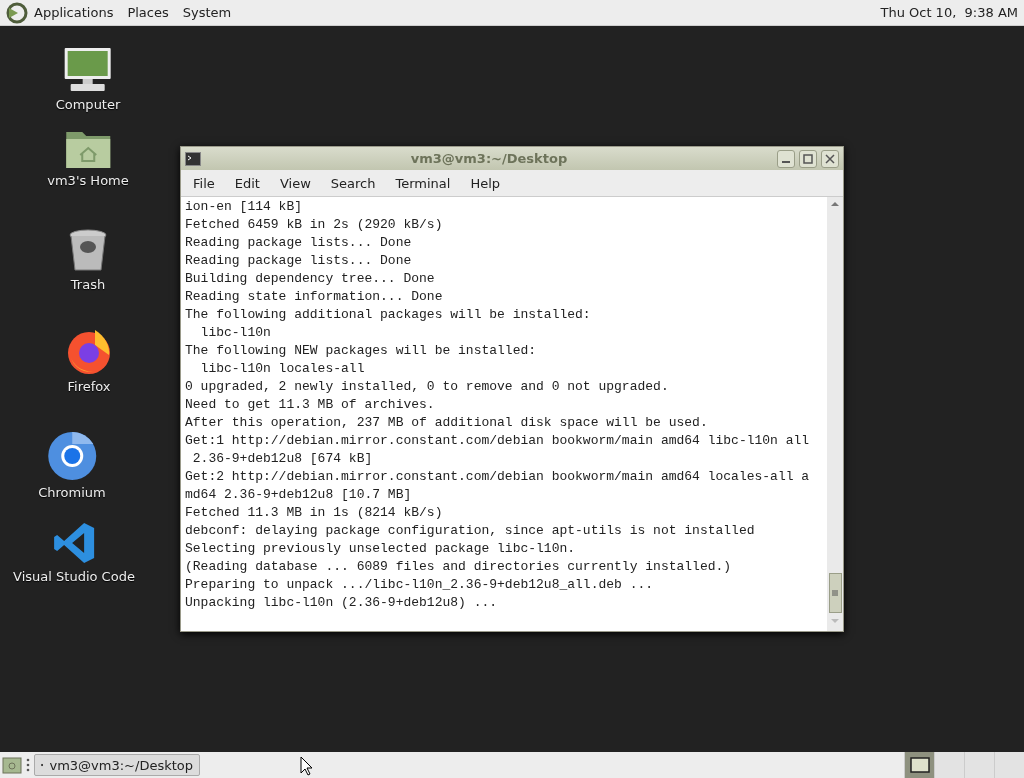 The height and width of the screenshot is (778, 1024). I want to click on menu-item: View, so click(295, 183).